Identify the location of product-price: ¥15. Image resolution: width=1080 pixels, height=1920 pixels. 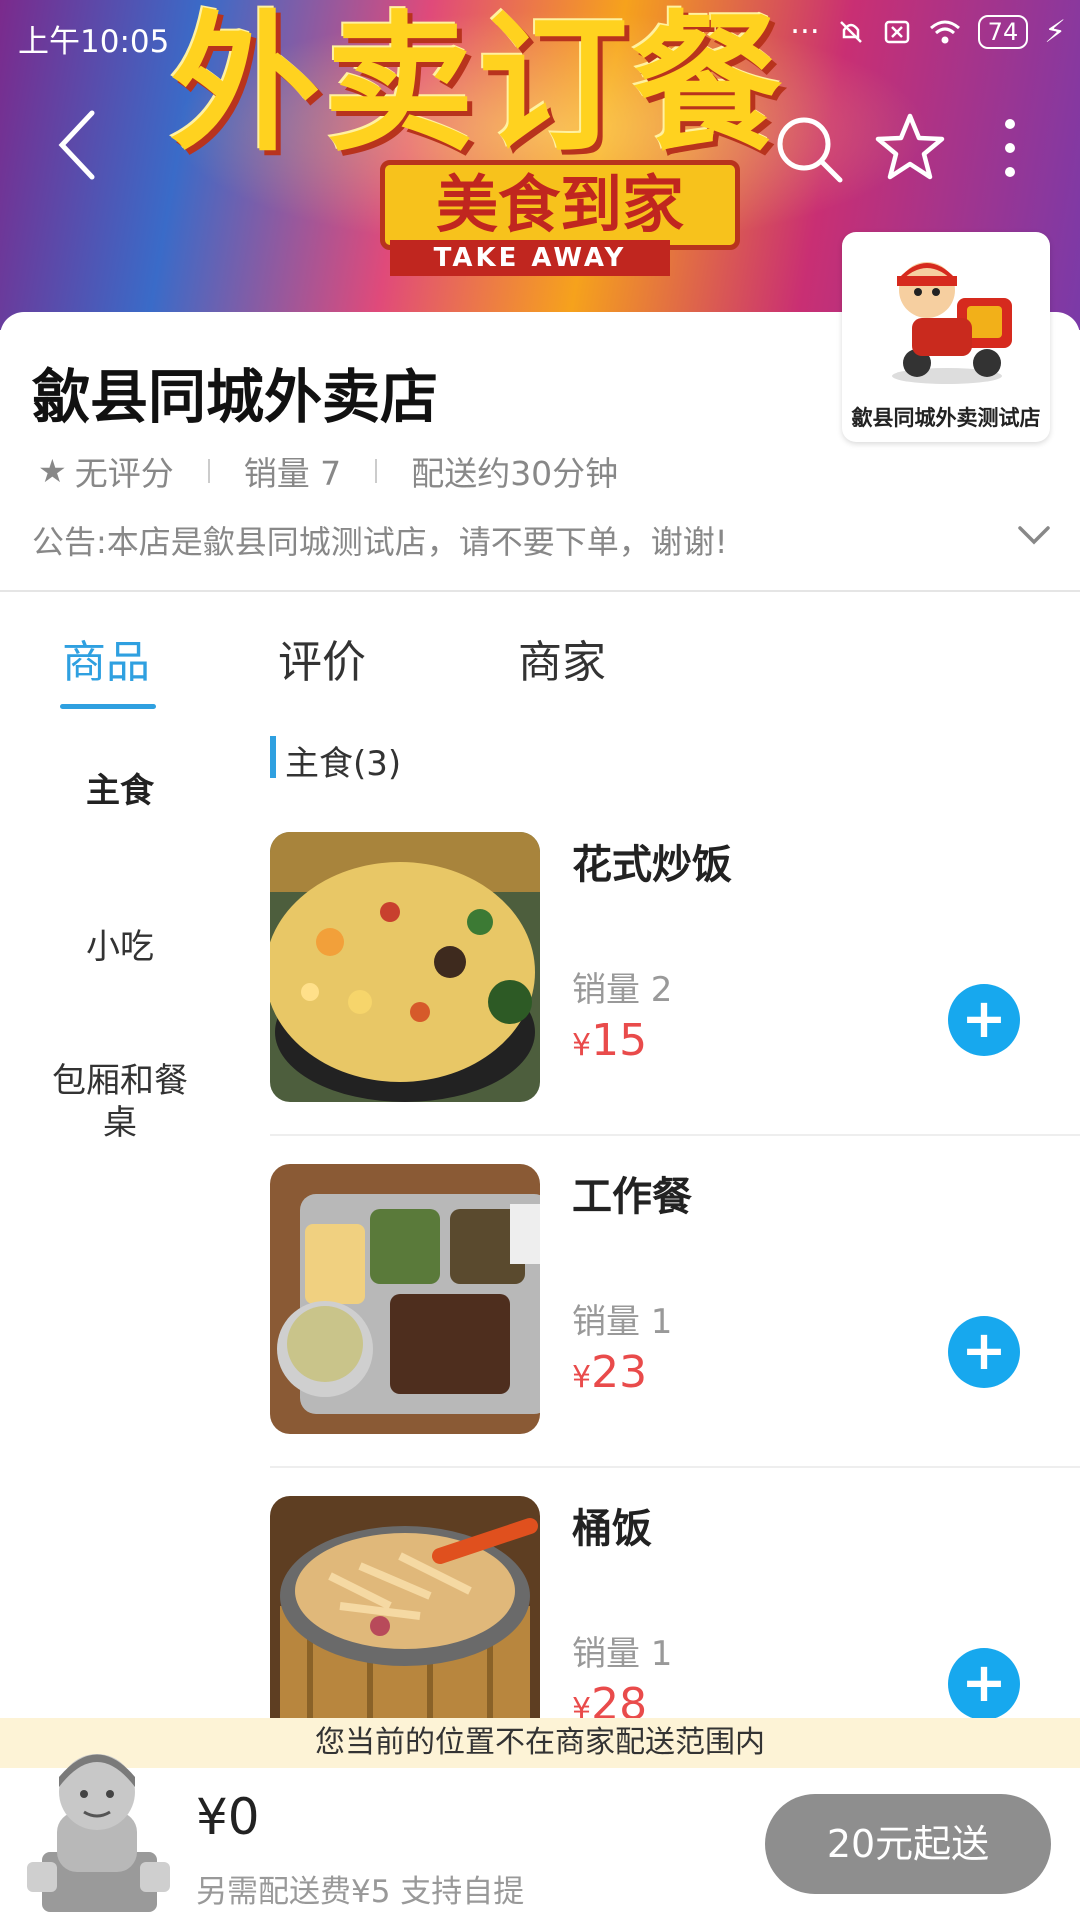
(609, 1040).